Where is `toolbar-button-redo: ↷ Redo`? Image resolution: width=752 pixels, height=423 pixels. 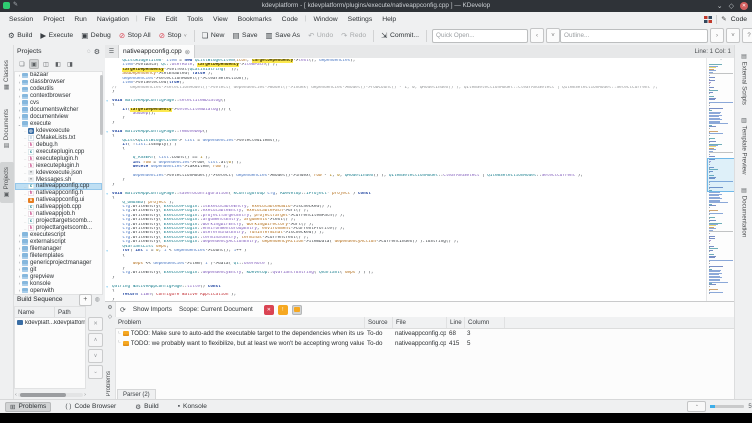
toolbar-button-redo: ↷ Redo is located at coordinates (353, 36).